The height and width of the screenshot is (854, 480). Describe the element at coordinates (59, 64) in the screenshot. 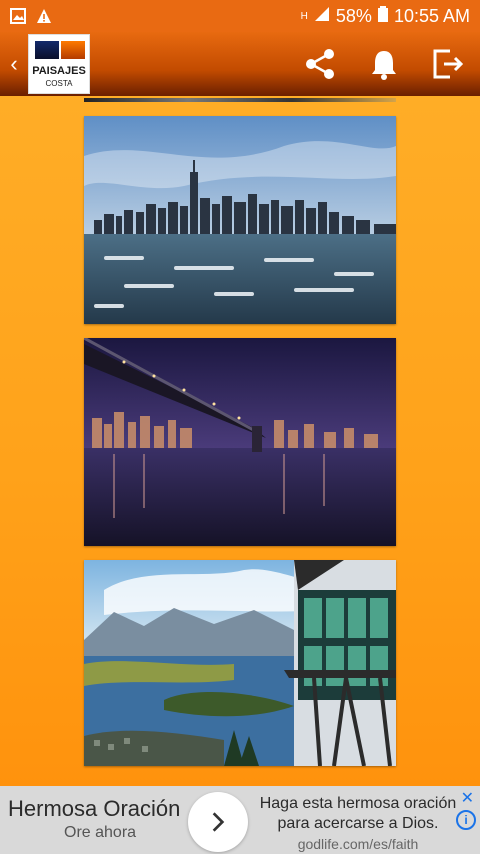

I see `app-logo: PAISAJES COSTA` at that location.